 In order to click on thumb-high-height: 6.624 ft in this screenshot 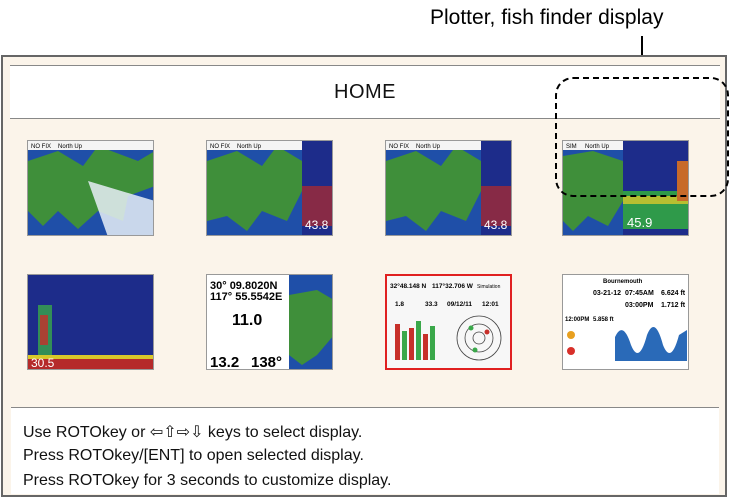, I will do `click(673, 293)`.